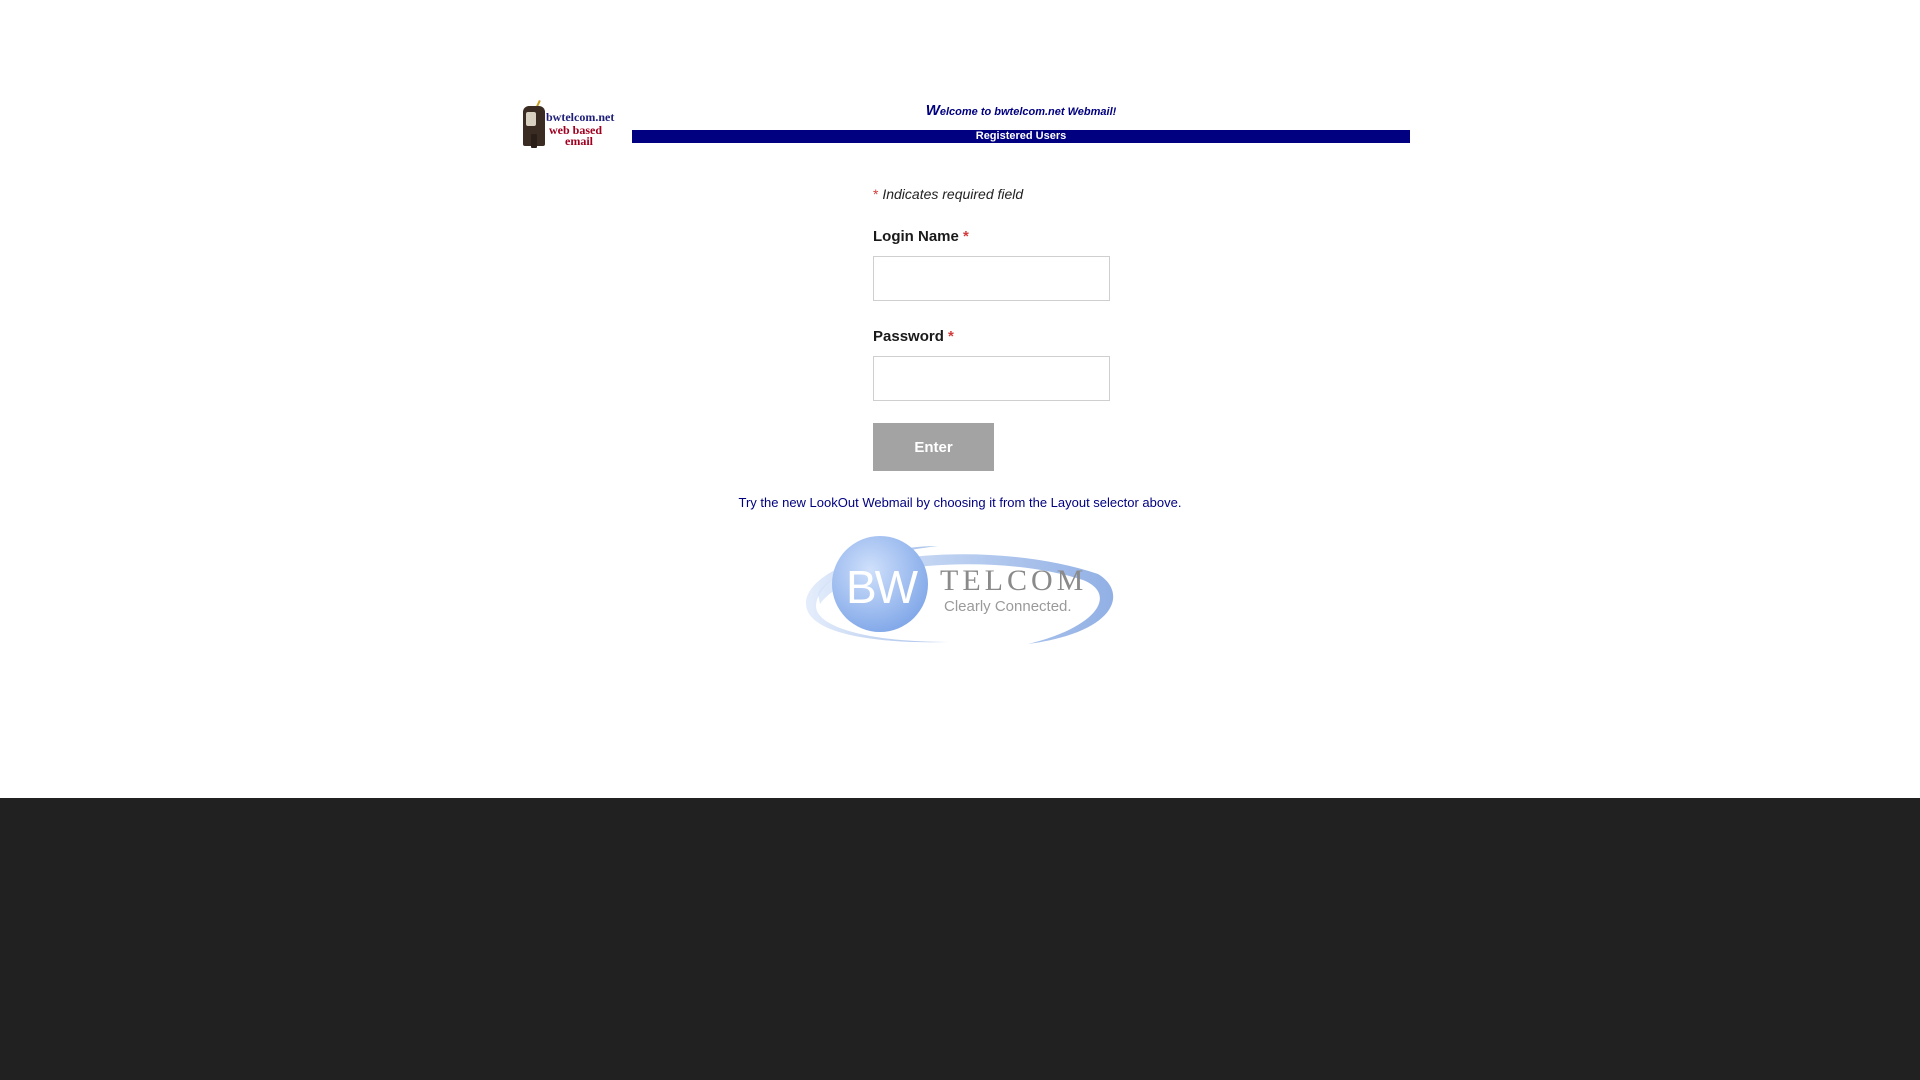  I want to click on password-label: Password *, so click(913, 336).